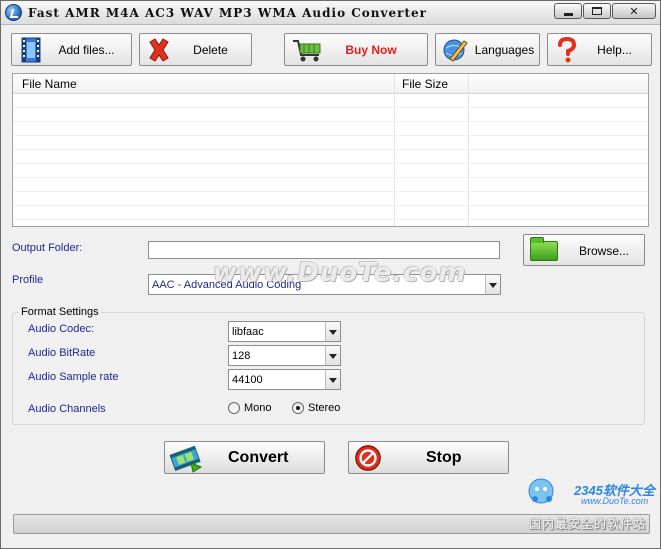  I want to click on audio-bitrate-value: 128, so click(241, 356).